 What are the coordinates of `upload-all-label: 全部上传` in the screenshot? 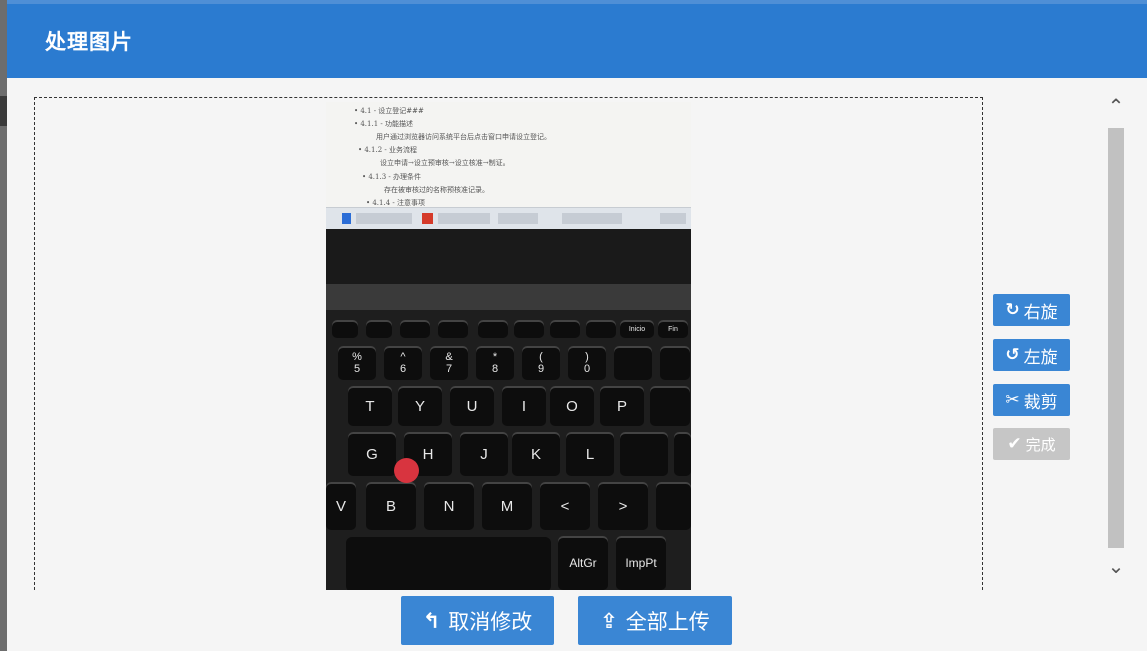 It's located at (667, 621).